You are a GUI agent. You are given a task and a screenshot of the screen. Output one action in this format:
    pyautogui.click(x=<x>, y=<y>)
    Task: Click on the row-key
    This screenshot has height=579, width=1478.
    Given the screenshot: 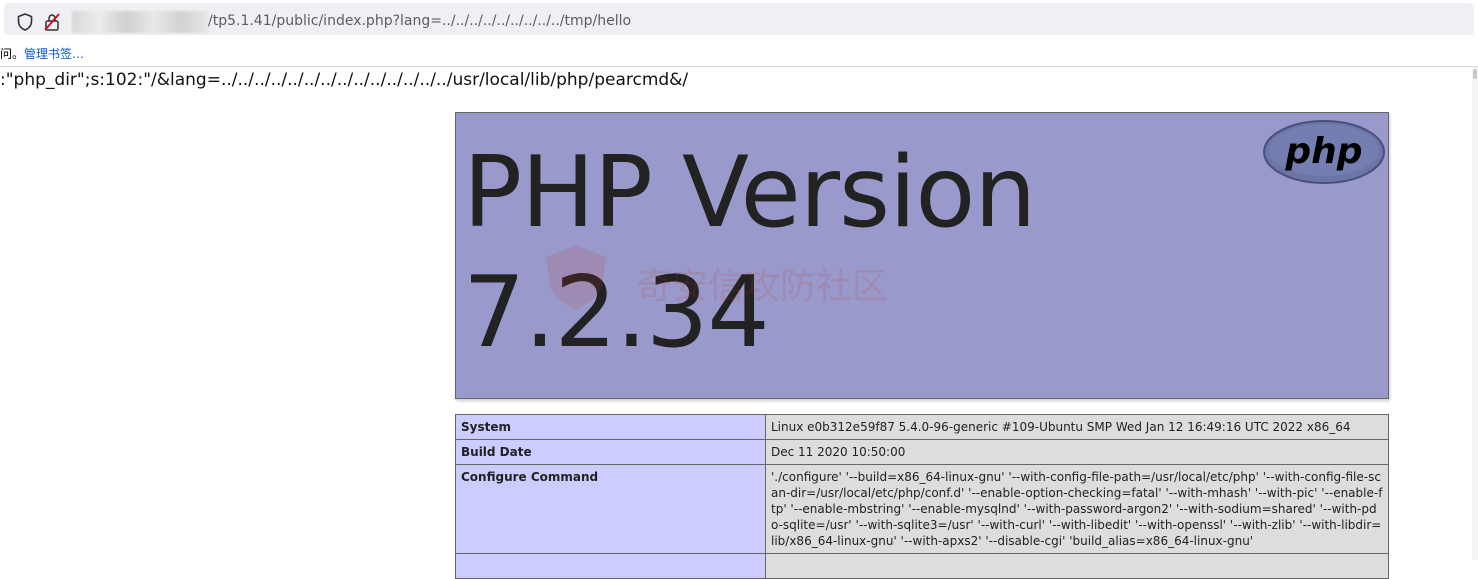 What is the action you would take?
    pyautogui.click(x=610, y=566)
    